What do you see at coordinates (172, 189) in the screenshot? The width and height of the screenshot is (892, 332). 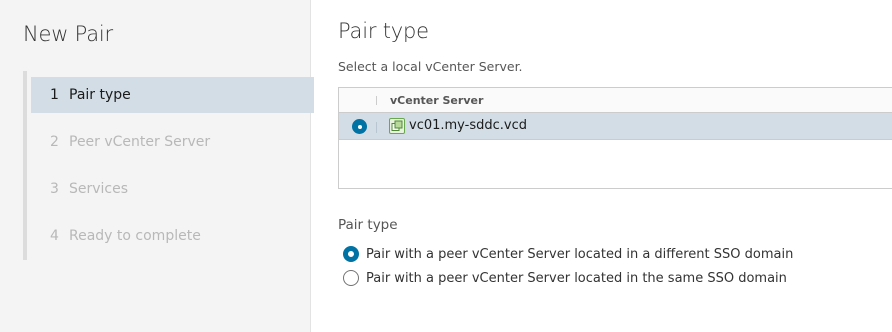 I see `wizard-step-services: 3 Services` at bounding box center [172, 189].